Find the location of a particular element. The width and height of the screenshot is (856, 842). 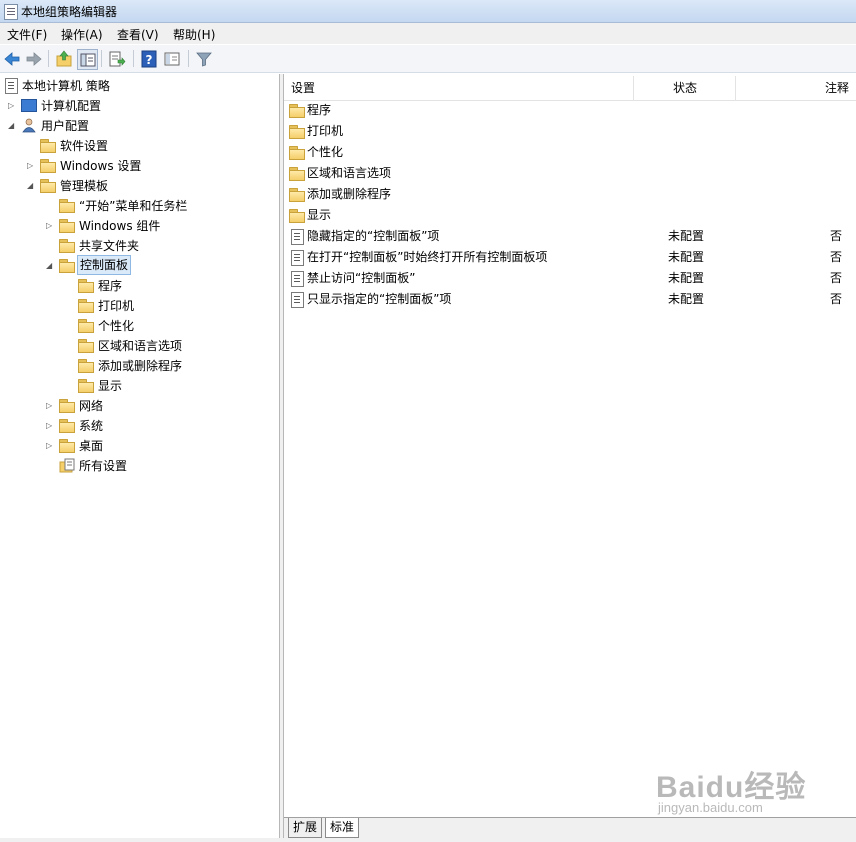

tree-label: 网络 is located at coordinates (91, 406).